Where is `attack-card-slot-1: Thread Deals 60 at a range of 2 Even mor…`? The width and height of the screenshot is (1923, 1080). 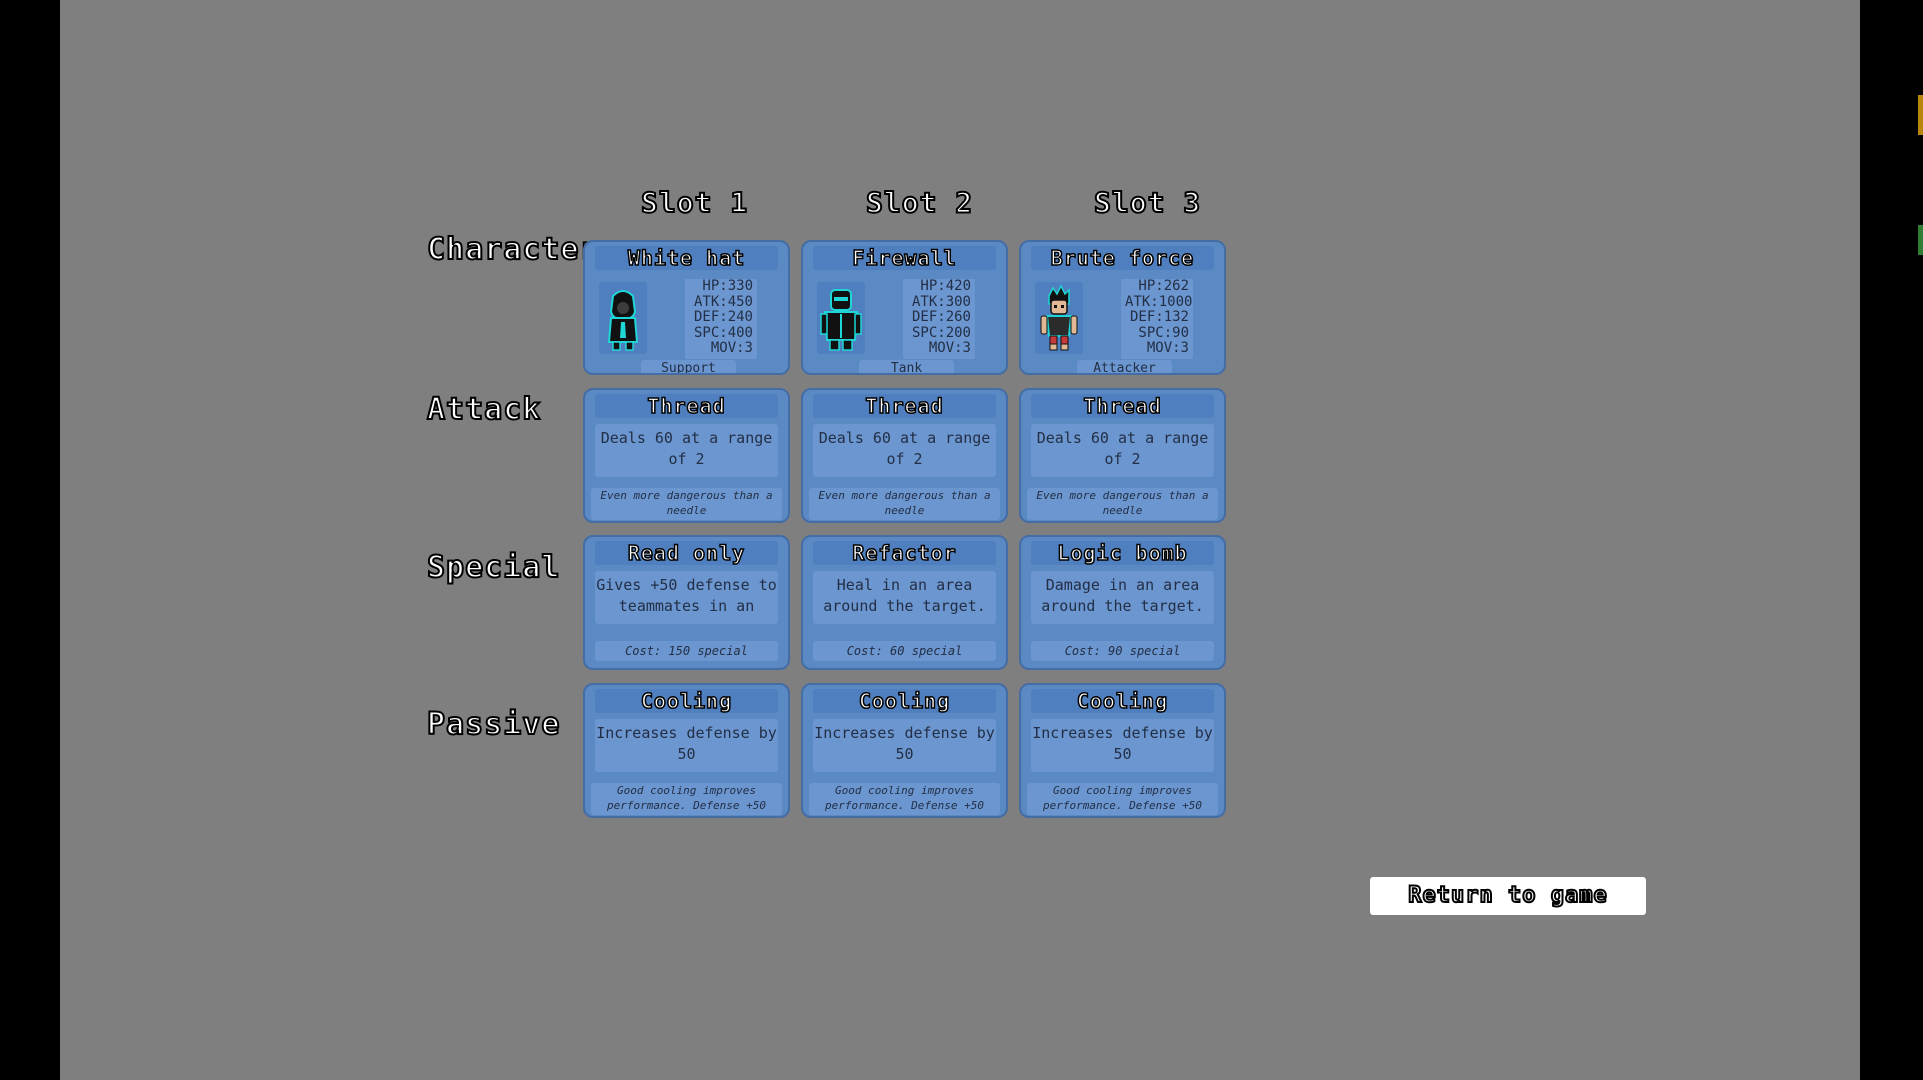 attack-card-slot-1: Thread Deals 60 at a range of 2 Even mor… is located at coordinates (686, 455).